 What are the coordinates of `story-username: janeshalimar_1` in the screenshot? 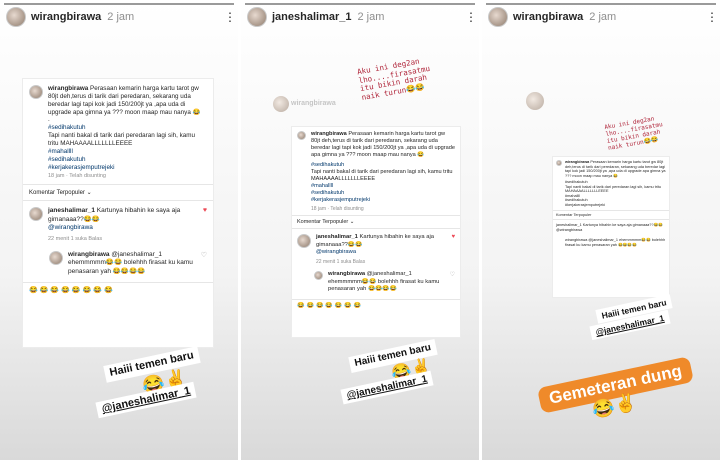 It's located at (312, 17).